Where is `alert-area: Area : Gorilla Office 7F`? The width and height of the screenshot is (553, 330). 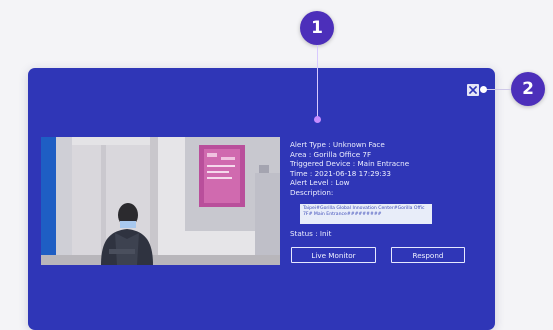
alert-area: Area : Gorilla Office 7F is located at coordinates (331, 154).